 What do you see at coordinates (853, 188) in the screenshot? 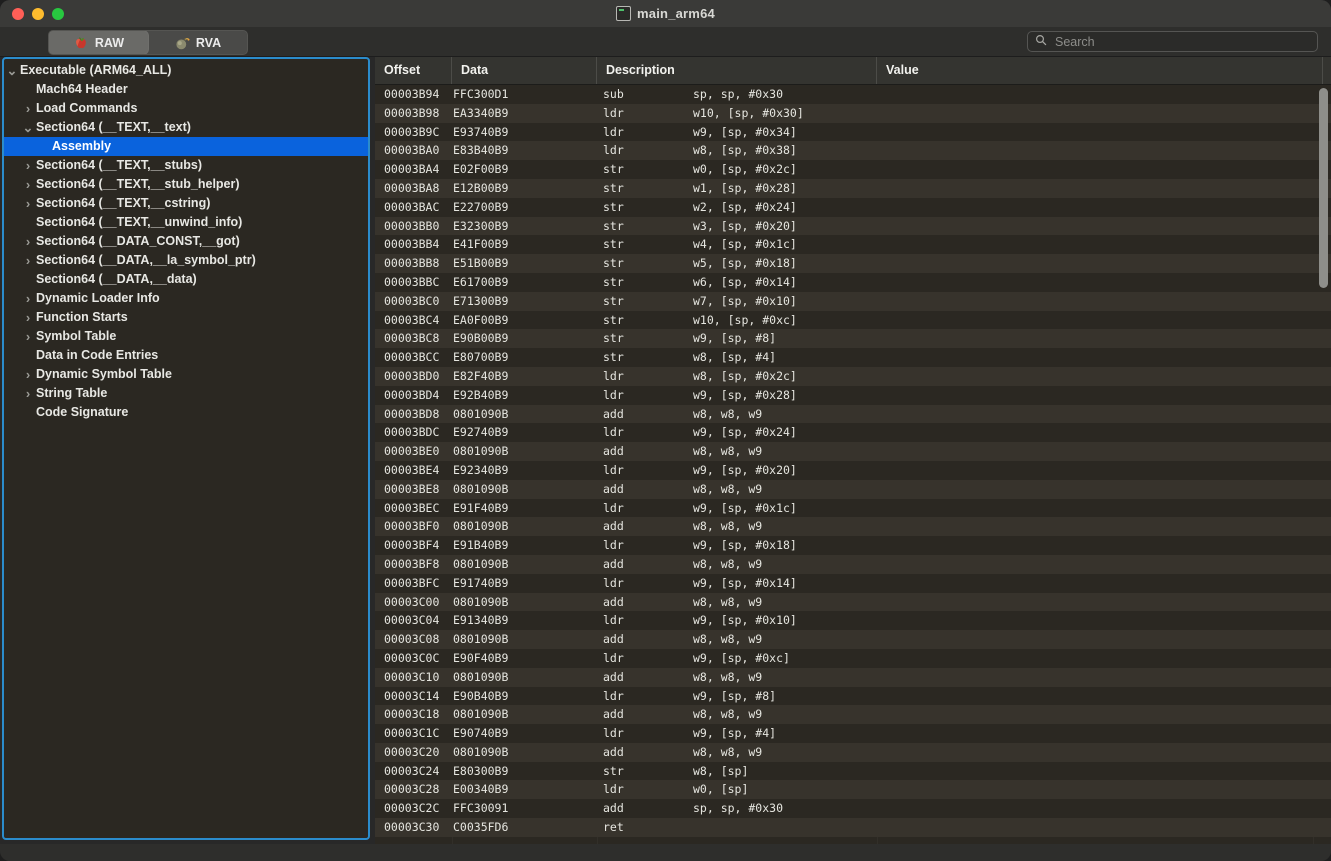
I see `table-row: 00003BA8 E12B00B9 str w1, [sp, #0x28]` at bounding box center [853, 188].